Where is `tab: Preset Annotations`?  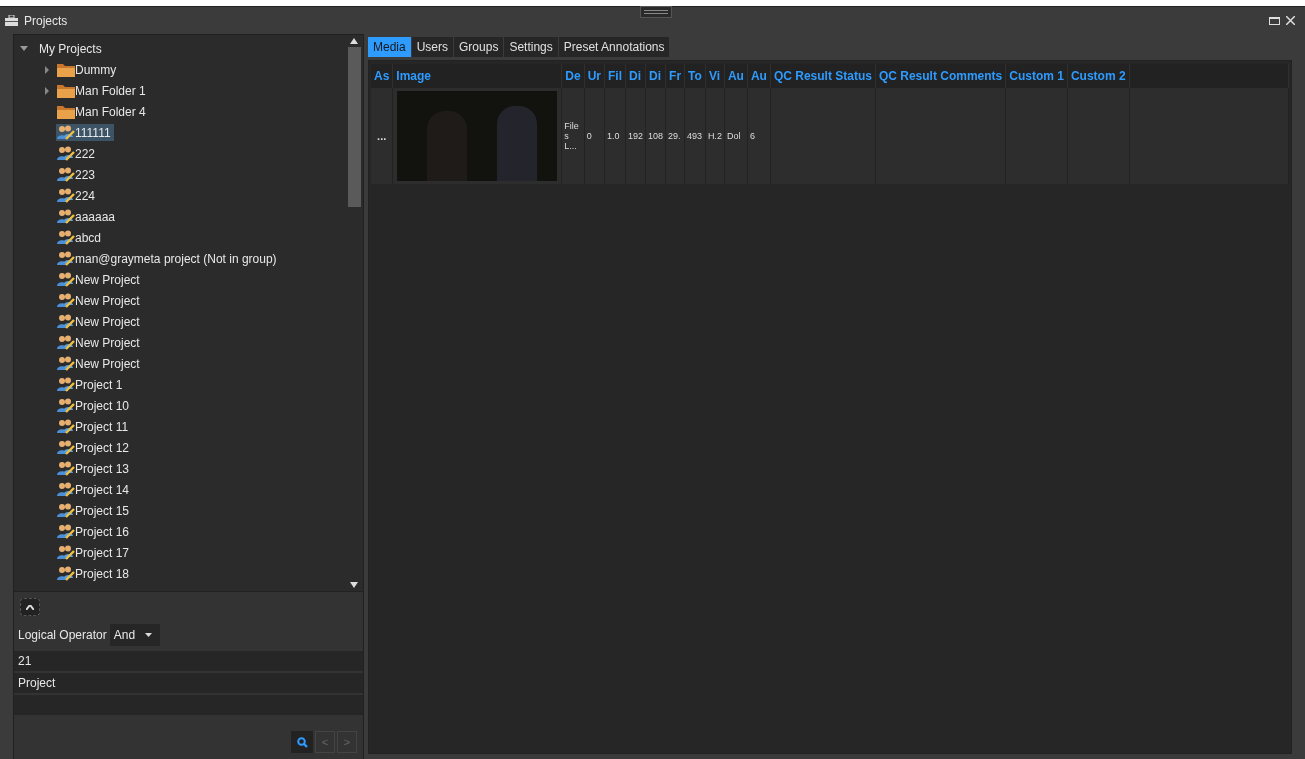
tab: Preset Annotations is located at coordinates (614, 47).